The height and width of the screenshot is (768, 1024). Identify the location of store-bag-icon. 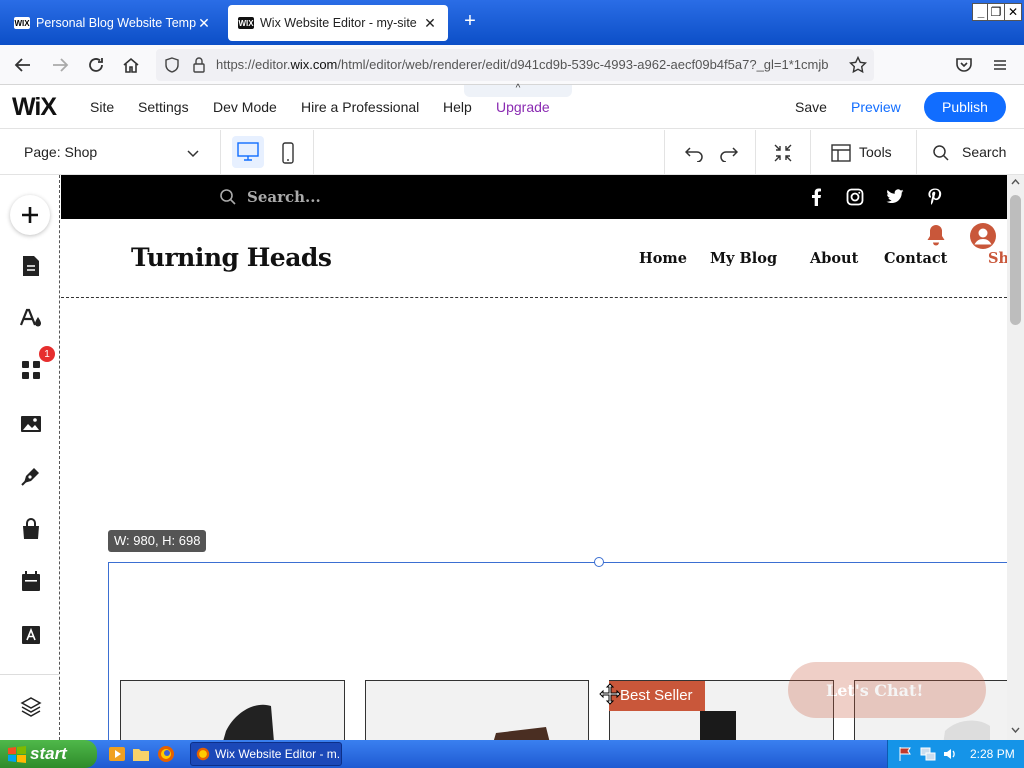
(31, 529).